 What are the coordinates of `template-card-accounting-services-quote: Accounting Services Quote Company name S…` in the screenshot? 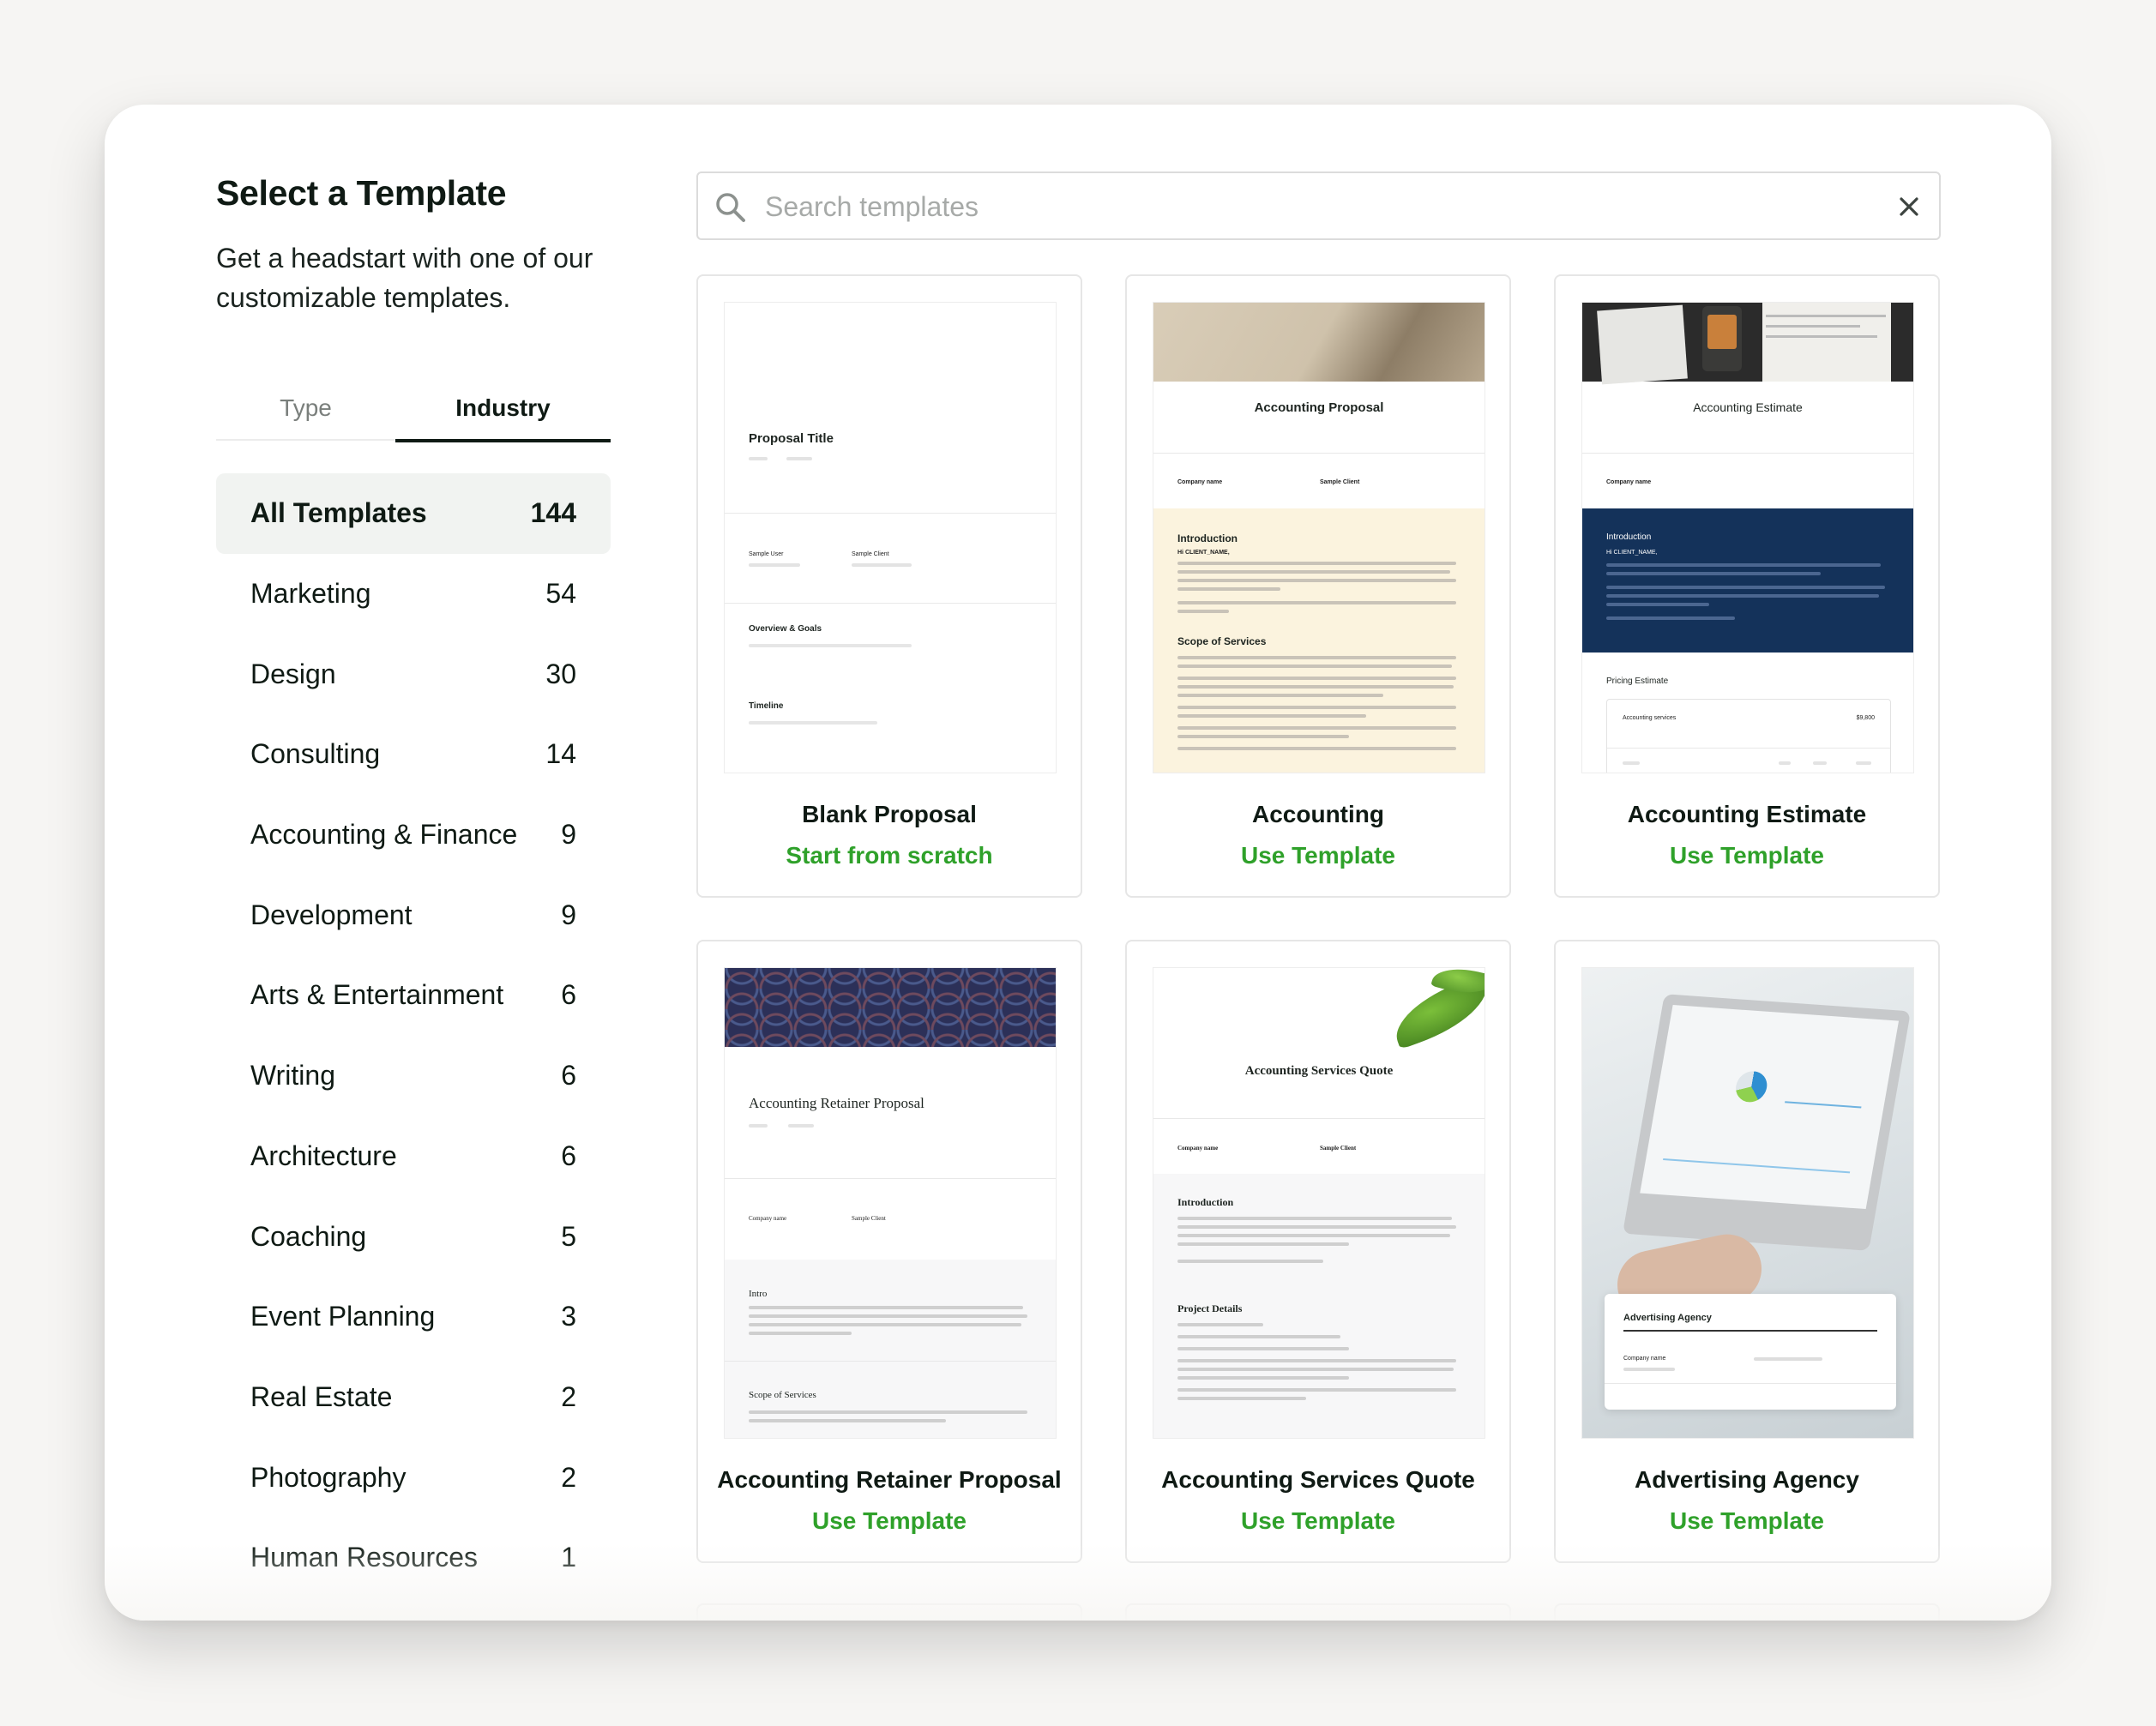 It's located at (1318, 1251).